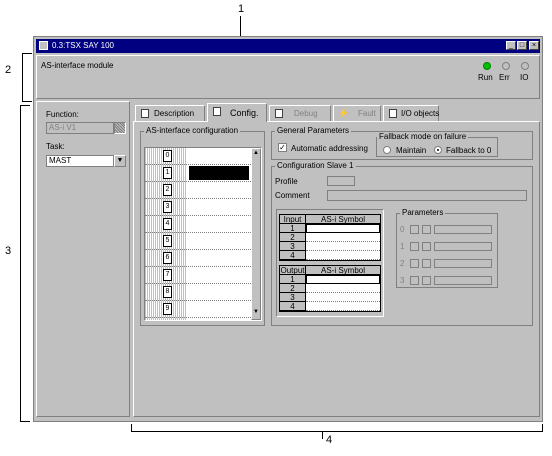  Describe the element at coordinates (167, 309) in the screenshot. I see `slave-slot-icon: 9` at that location.